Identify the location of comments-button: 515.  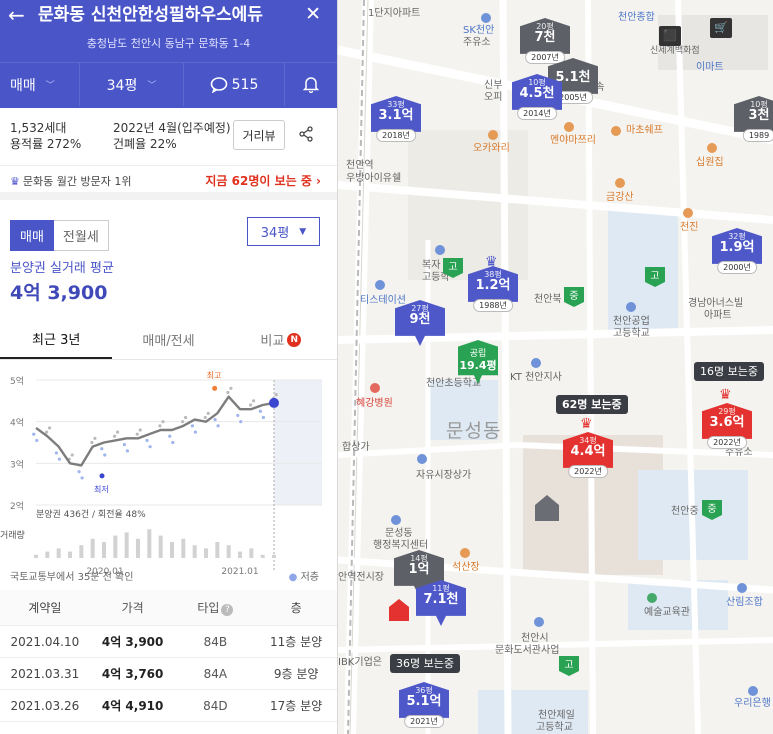
(234, 84).